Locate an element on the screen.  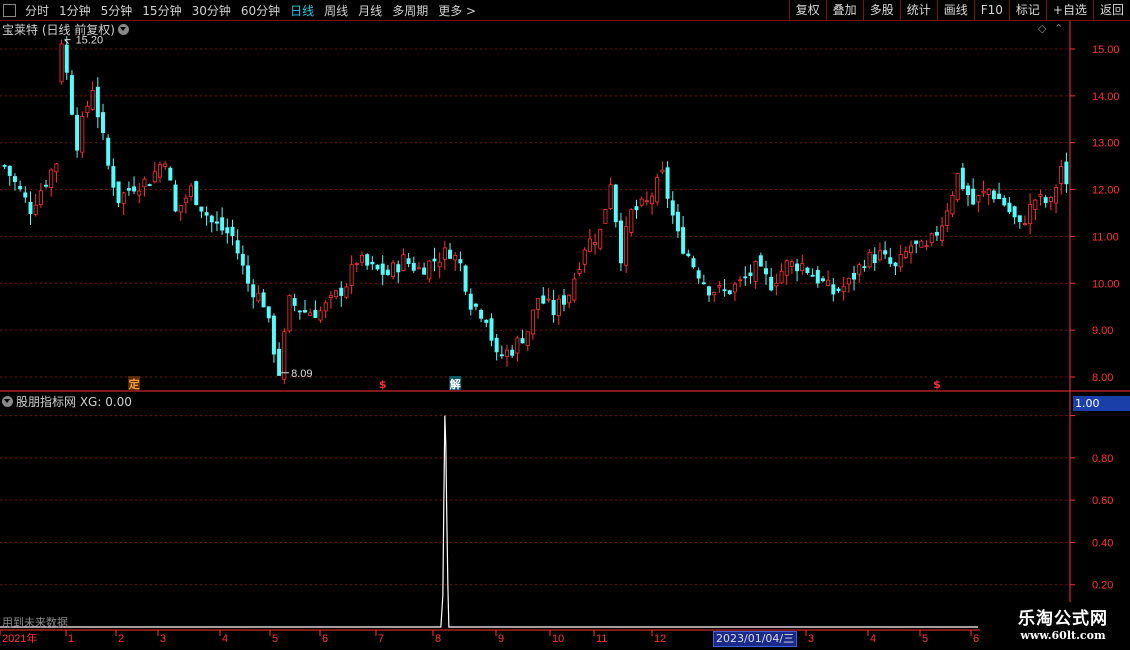
tool-button-4: 画线 is located at coordinates (955, 10).